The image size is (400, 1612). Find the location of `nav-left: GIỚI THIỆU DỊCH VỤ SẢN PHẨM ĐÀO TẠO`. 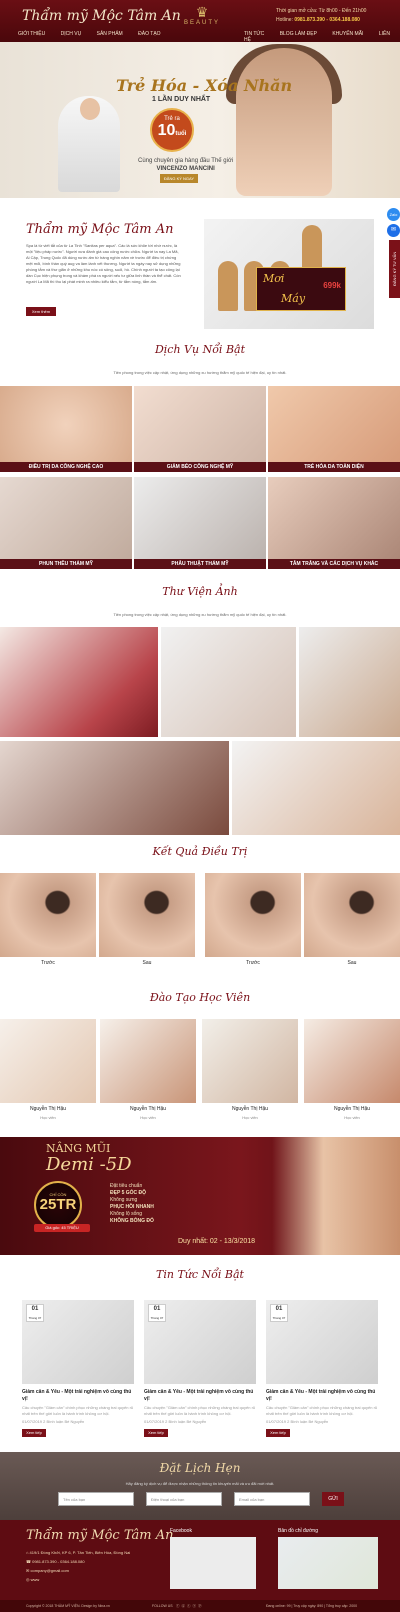

nav-left: GIỚI THIỆU DỊCH VỤ SẢN PHẨM ĐÀO TẠO is located at coordinates (96, 34).